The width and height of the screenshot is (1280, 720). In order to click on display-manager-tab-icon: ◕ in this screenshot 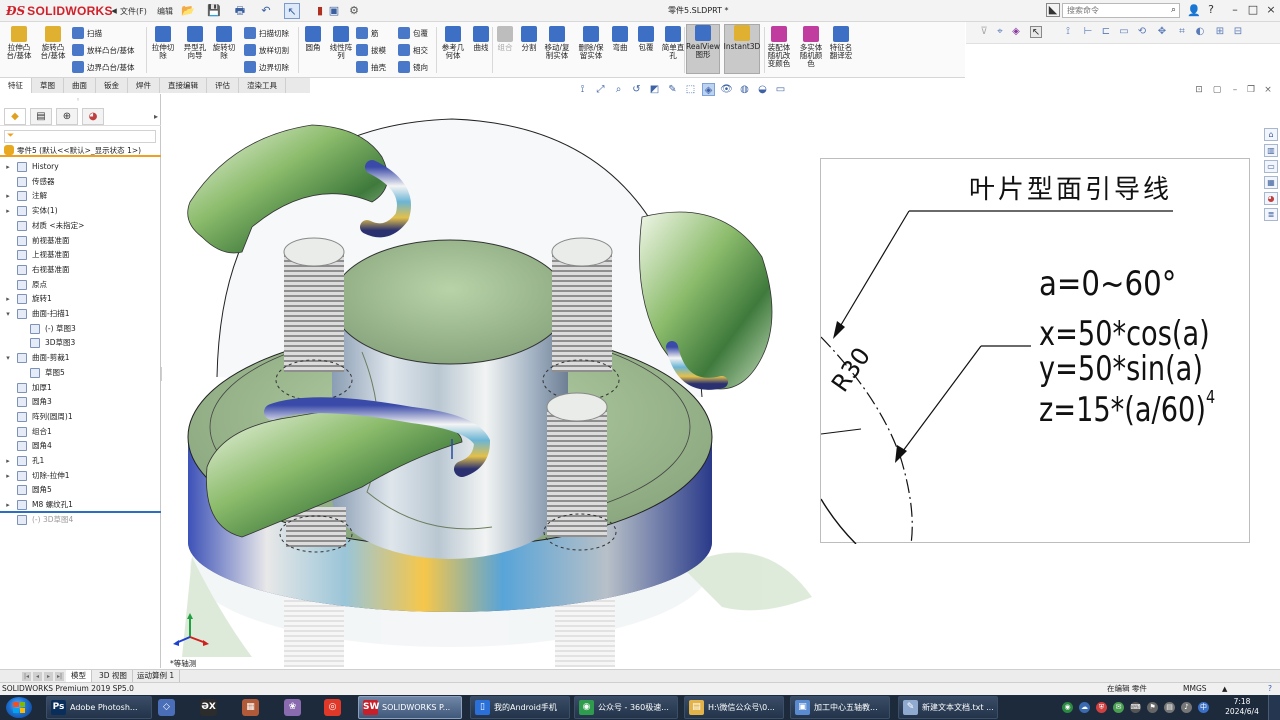, I will do `click(93, 116)`.